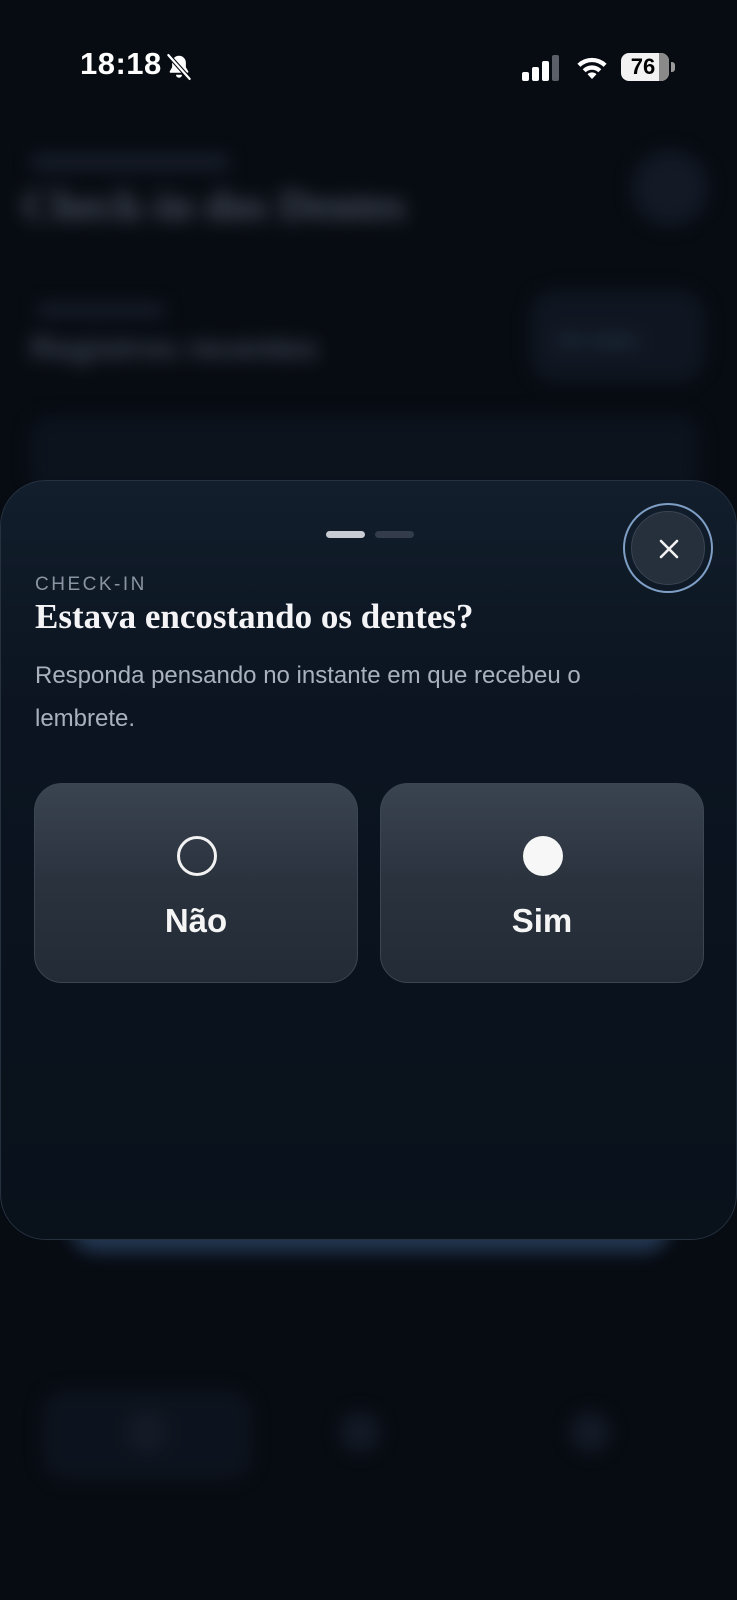 Image resolution: width=737 pixels, height=1600 pixels. What do you see at coordinates (543, 856) in the screenshot?
I see `radio-filled-icon` at bounding box center [543, 856].